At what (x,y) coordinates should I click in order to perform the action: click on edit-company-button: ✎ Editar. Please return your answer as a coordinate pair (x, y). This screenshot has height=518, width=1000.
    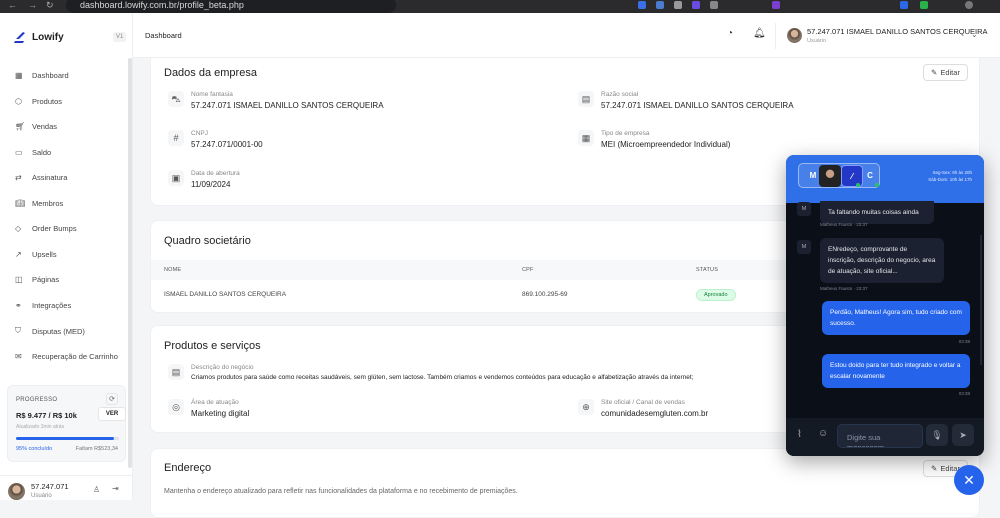
    Looking at the image, I should click on (945, 72).